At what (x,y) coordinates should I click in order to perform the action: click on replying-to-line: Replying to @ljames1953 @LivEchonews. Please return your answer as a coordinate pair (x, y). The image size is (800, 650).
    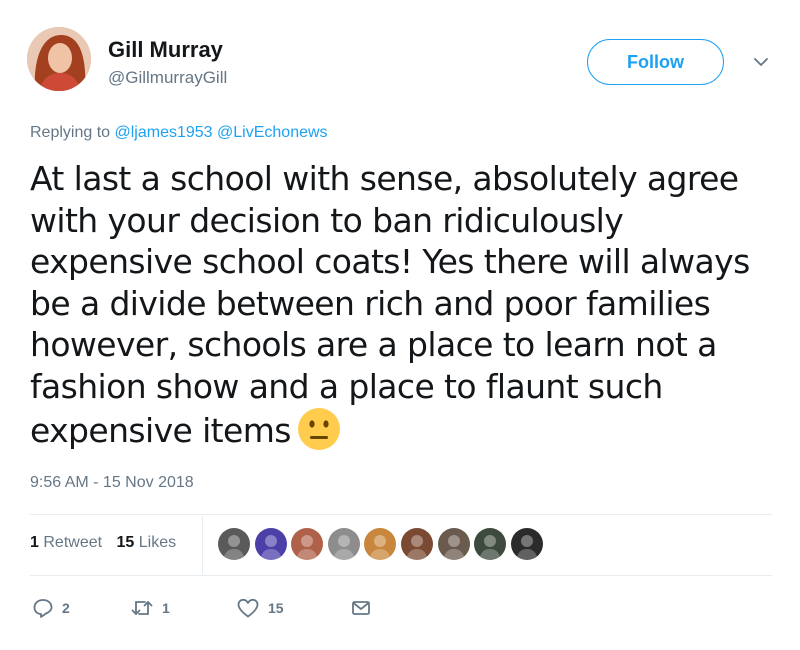
    Looking at the image, I should click on (179, 133).